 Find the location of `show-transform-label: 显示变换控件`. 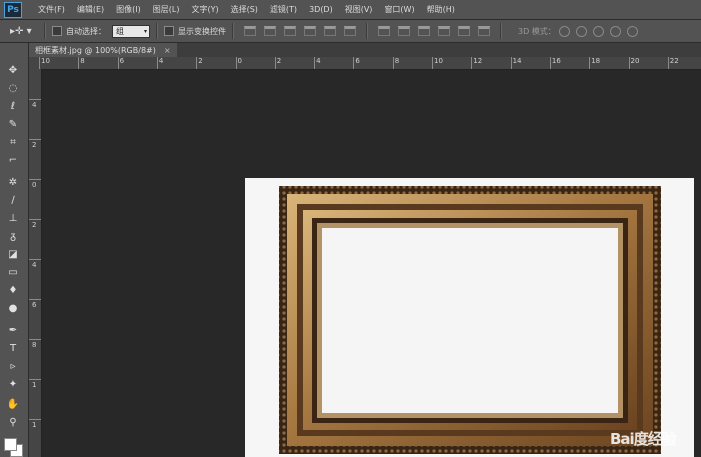

show-transform-label: 显示变换控件 is located at coordinates (202, 31).